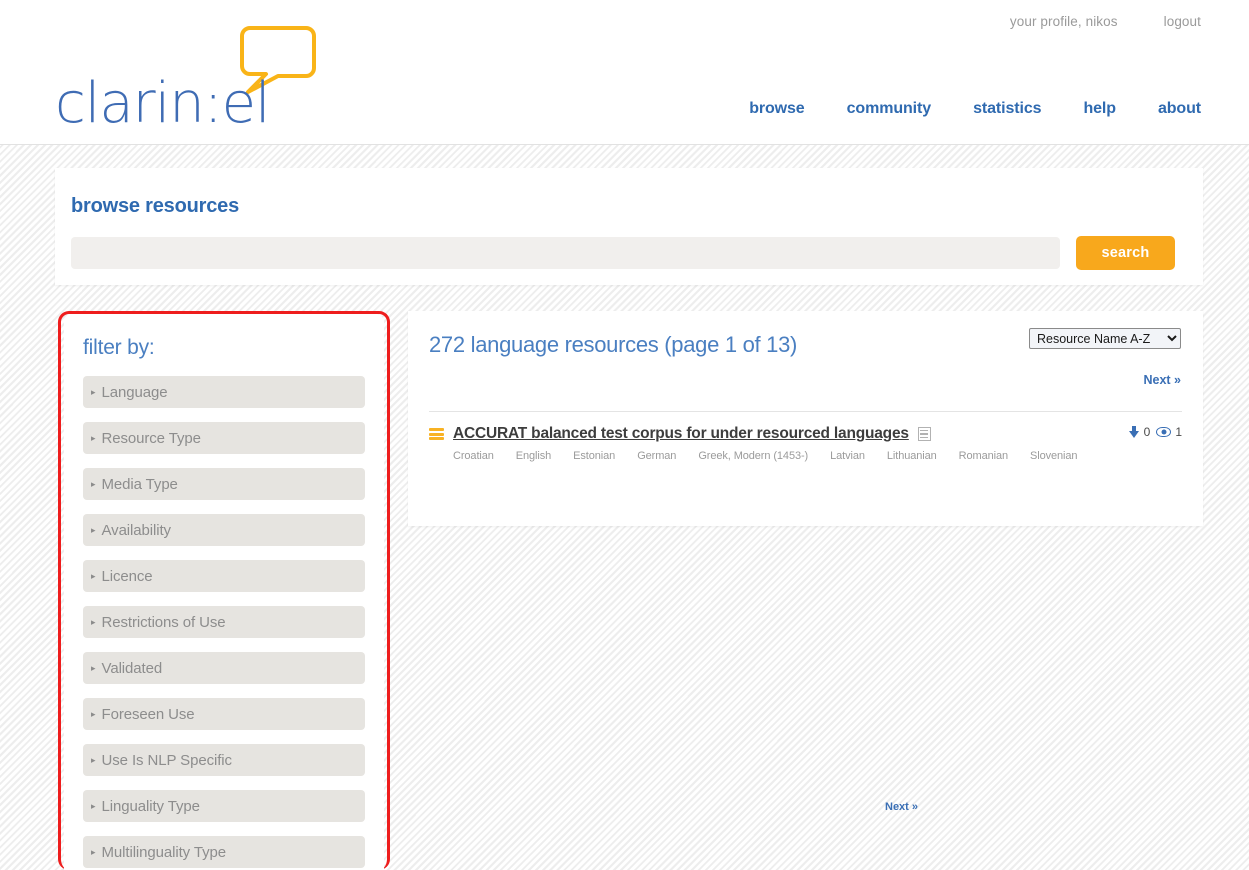 Image resolution: width=1249 pixels, height=870 pixels. What do you see at coordinates (777, 109) in the screenshot?
I see `nav-browse: browse` at bounding box center [777, 109].